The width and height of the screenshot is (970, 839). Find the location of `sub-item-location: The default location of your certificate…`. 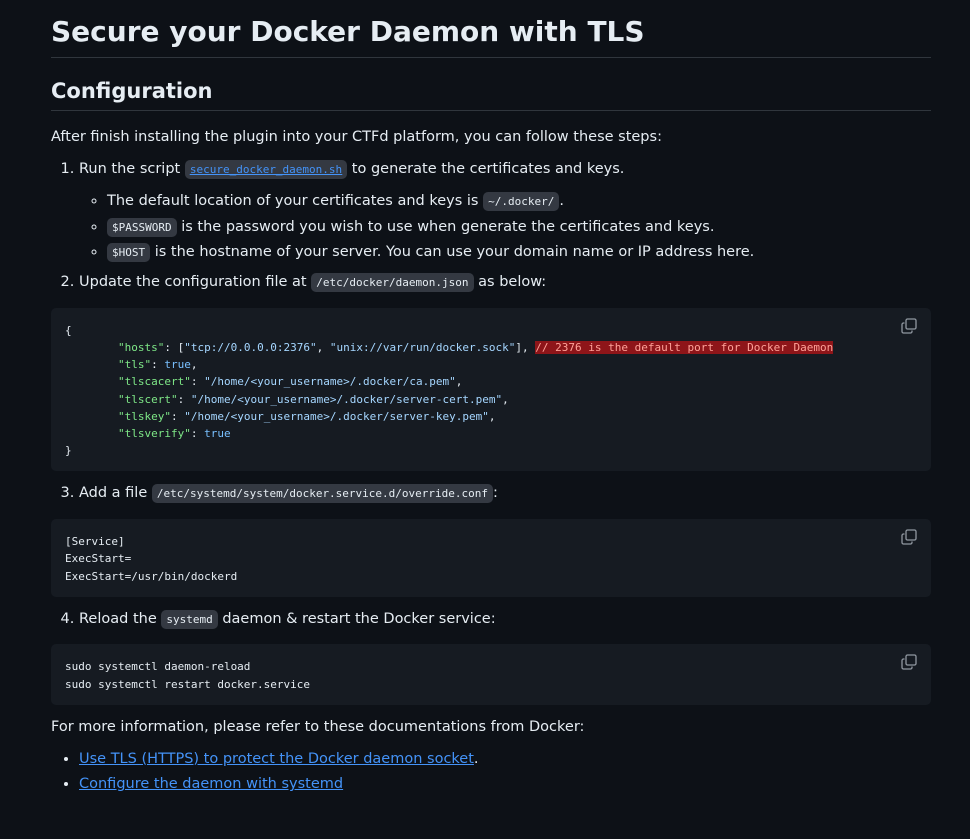

sub-item-location: The default location of your certificate… is located at coordinates (519, 202).